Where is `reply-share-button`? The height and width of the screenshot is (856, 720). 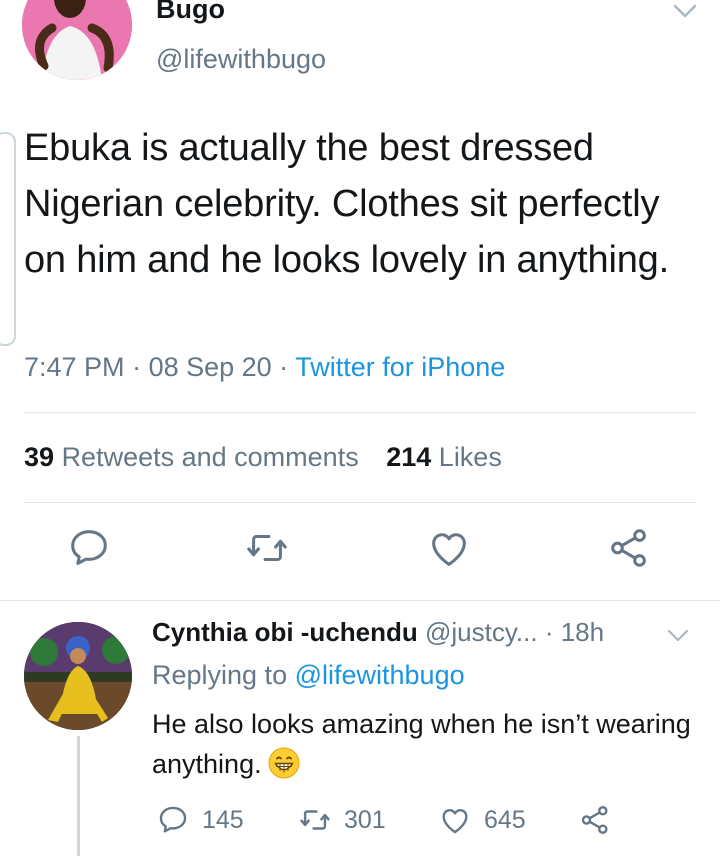
reply-share-button is located at coordinates (595, 820).